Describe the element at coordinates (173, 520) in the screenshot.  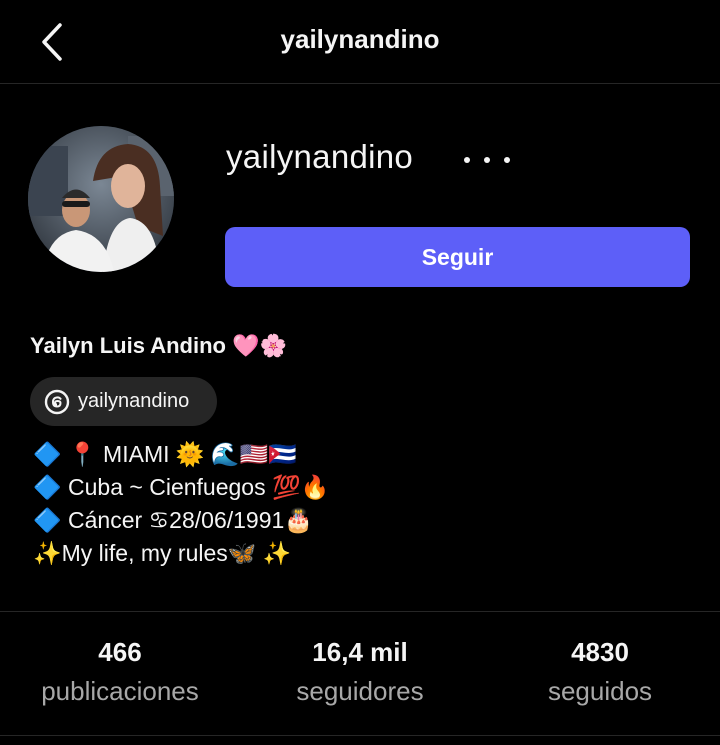
I see `bio-line: 🔷 Cáncer ♋28/06/1991🎂` at that location.